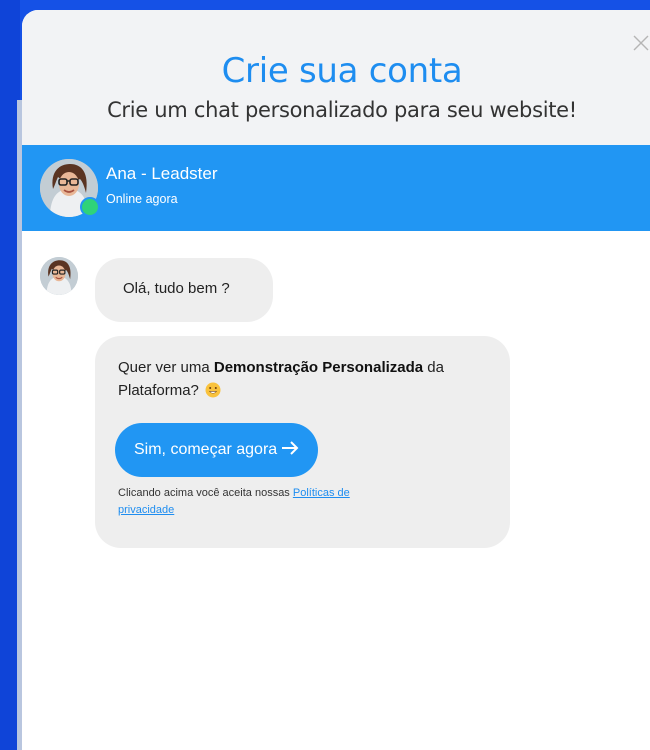 The height and width of the screenshot is (750, 650). I want to click on close-icon, so click(640, 43).